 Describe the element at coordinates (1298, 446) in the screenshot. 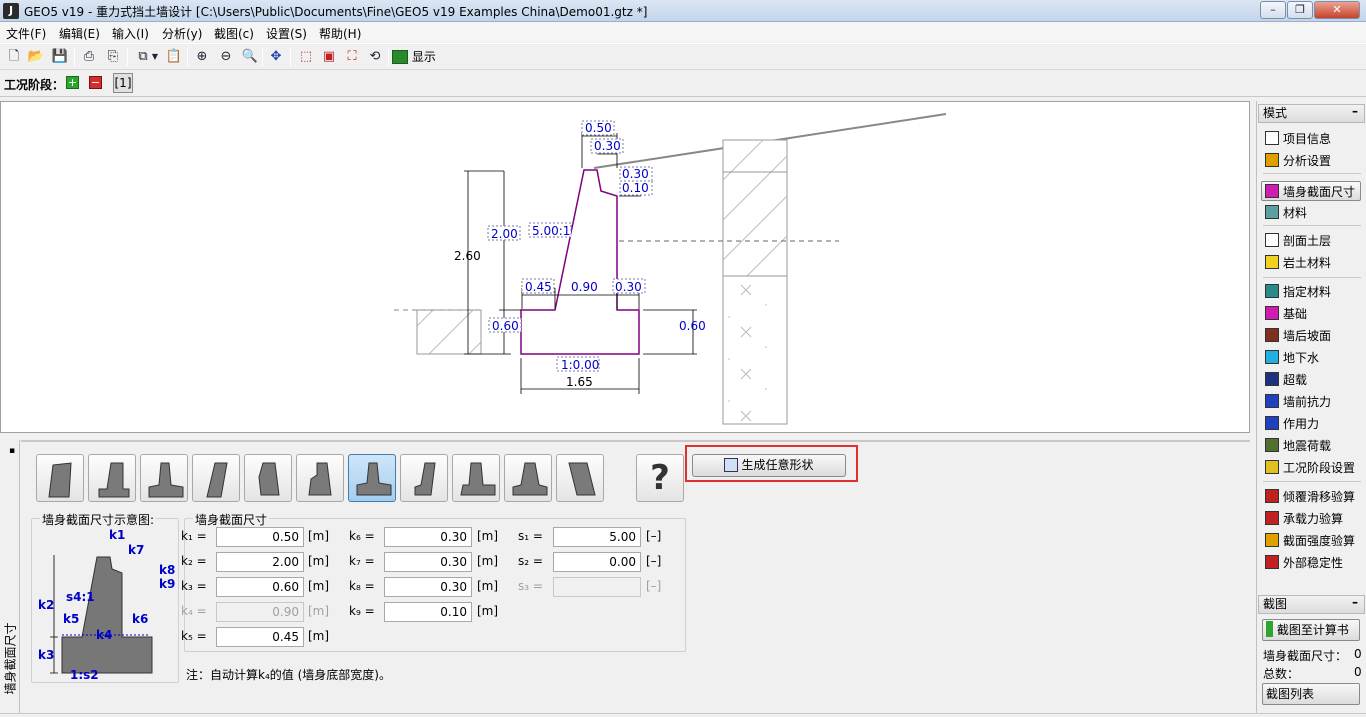

I see `mode-item-earthquake: 地震荷载` at that location.